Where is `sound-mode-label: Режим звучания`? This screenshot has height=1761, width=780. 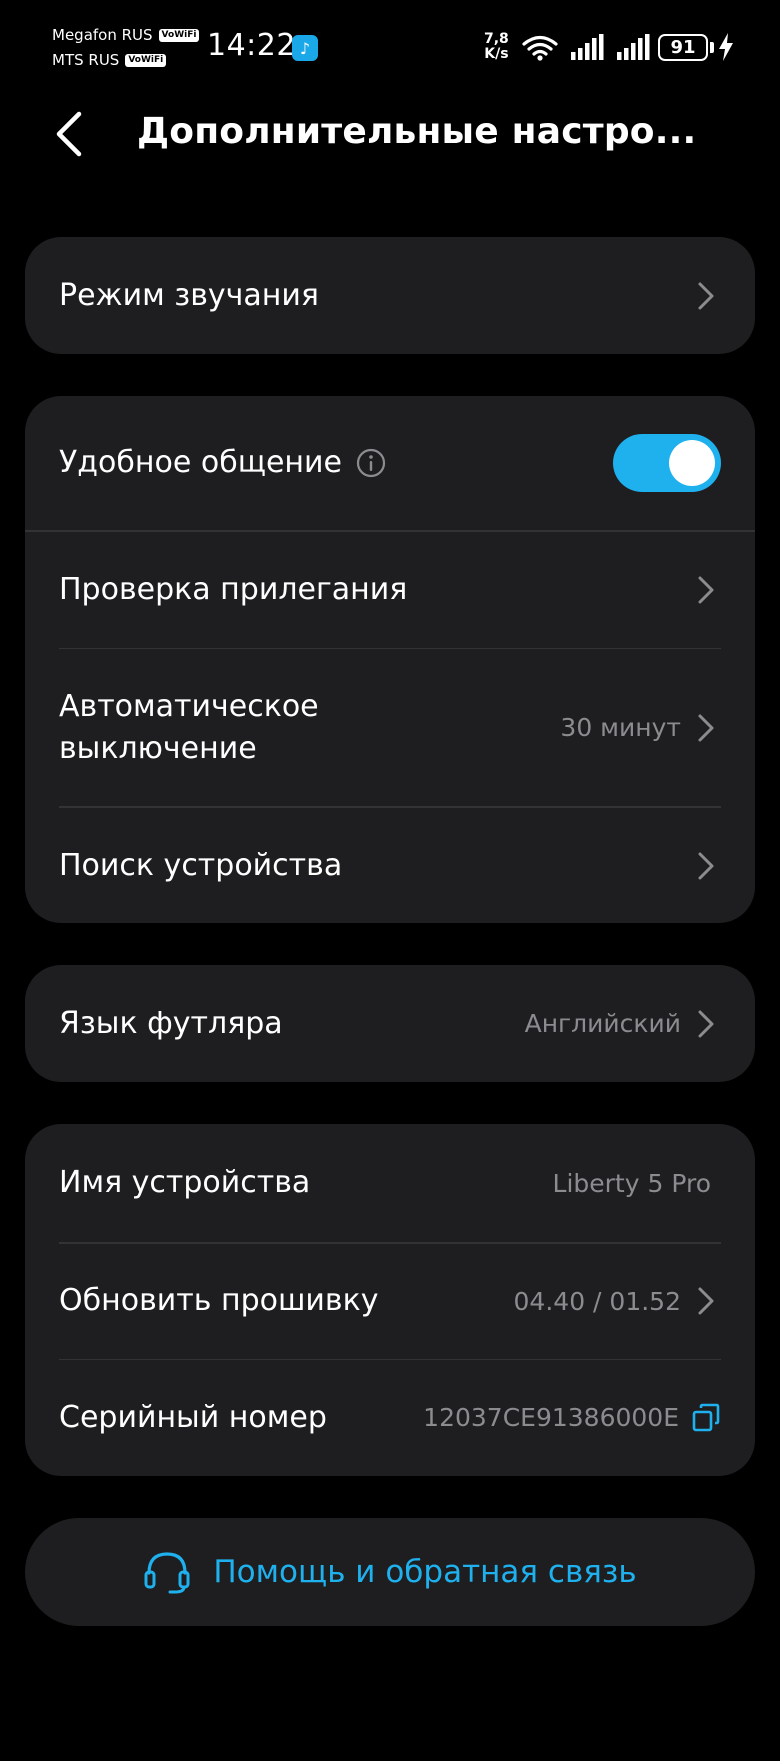 sound-mode-label: Режим звучания is located at coordinates (189, 295).